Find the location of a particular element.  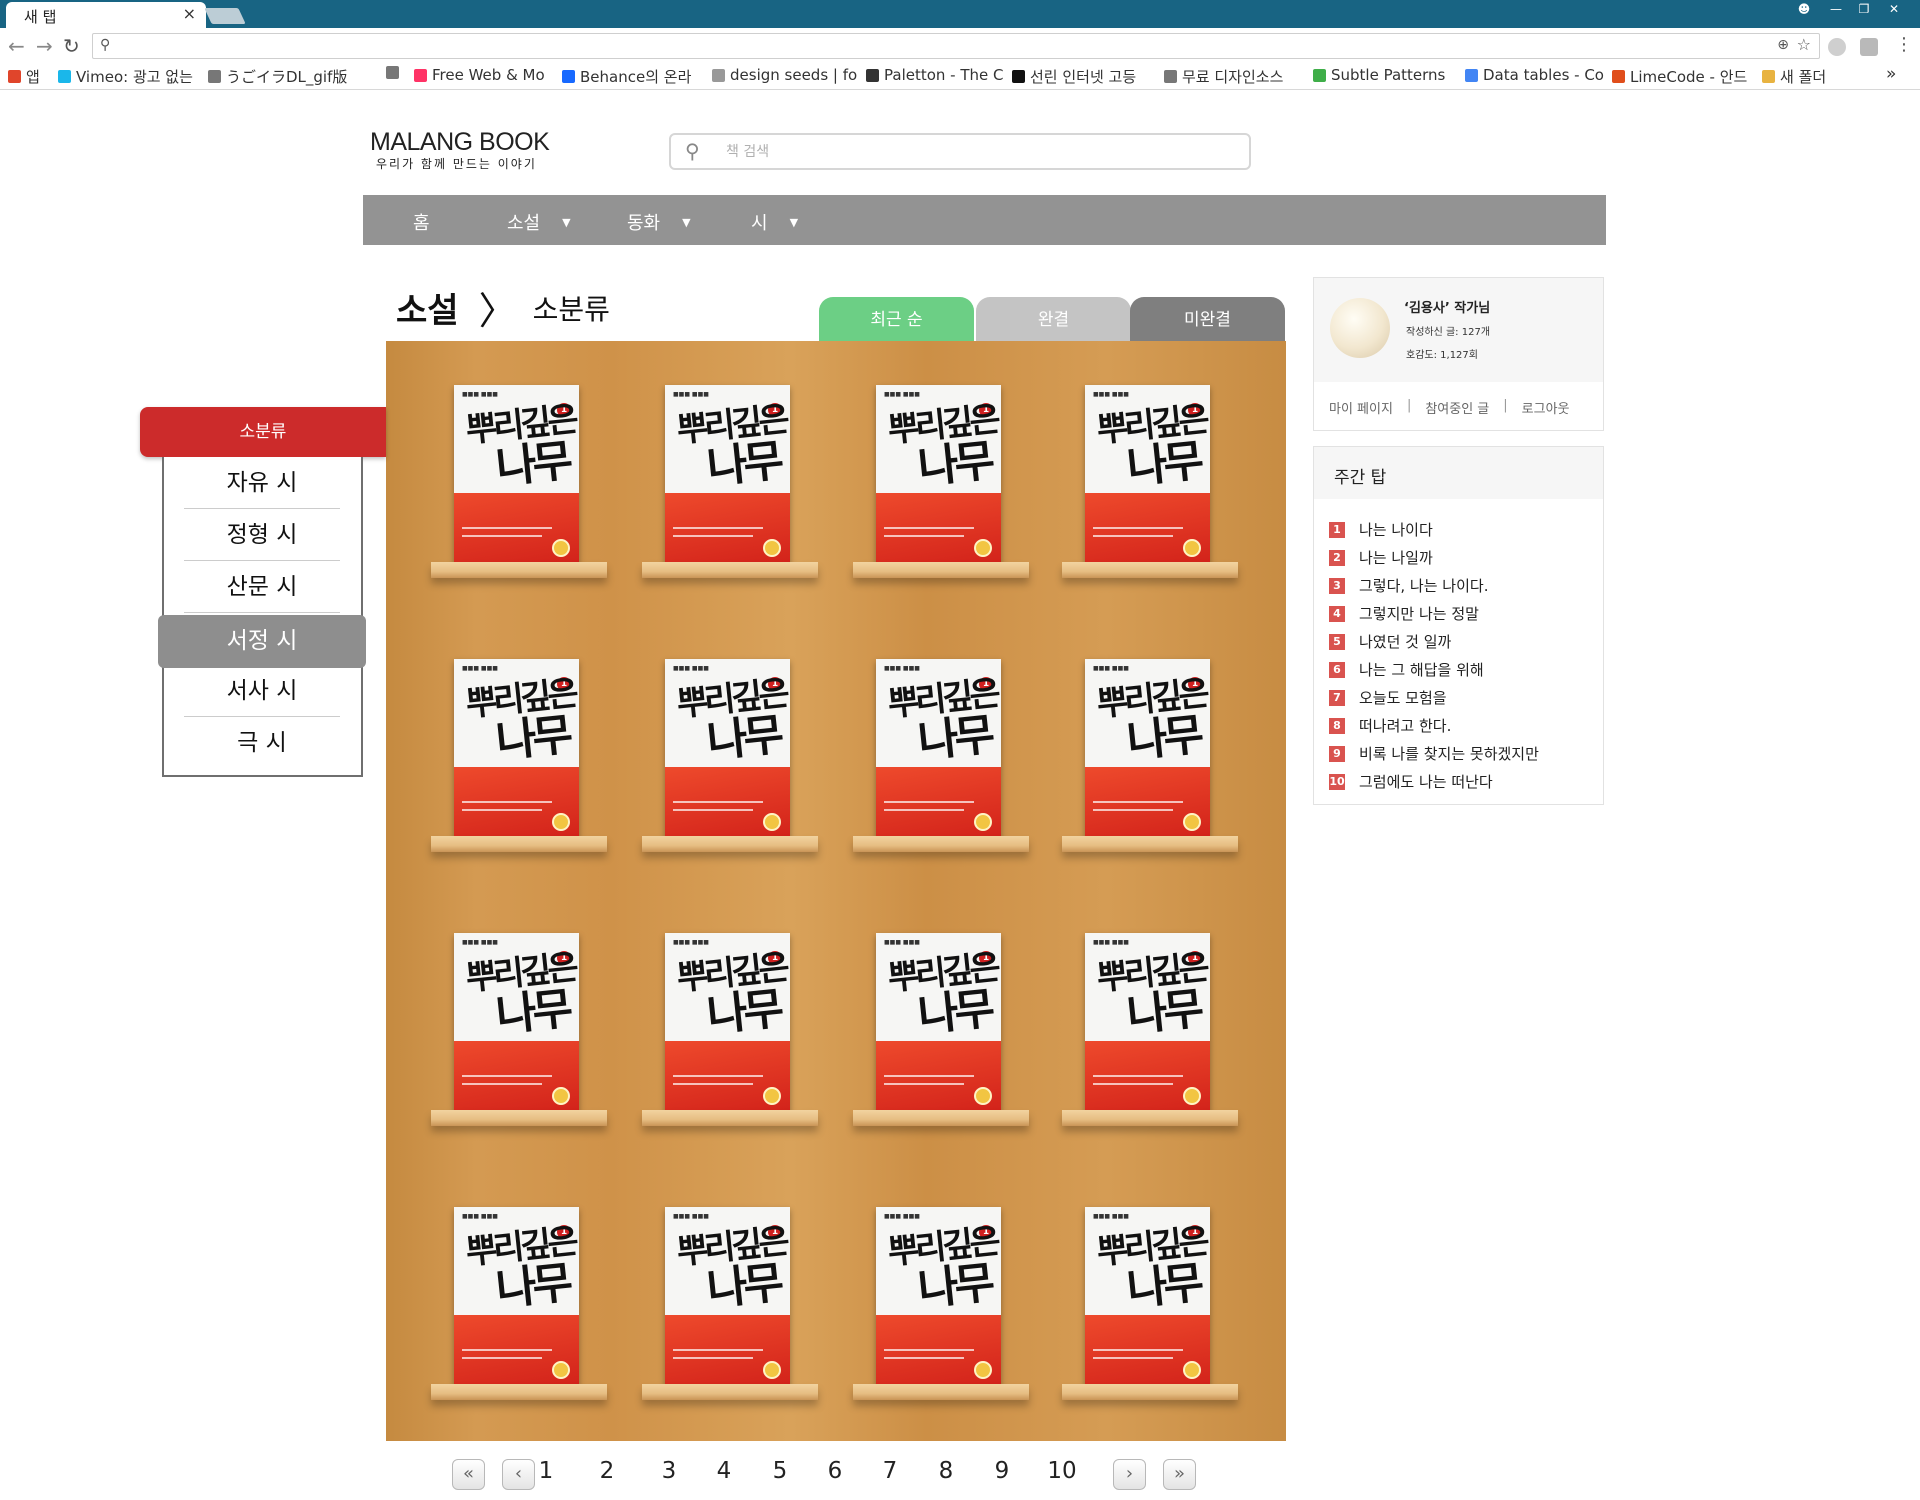

pagination-first-button: « is located at coordinates (468, 1474).